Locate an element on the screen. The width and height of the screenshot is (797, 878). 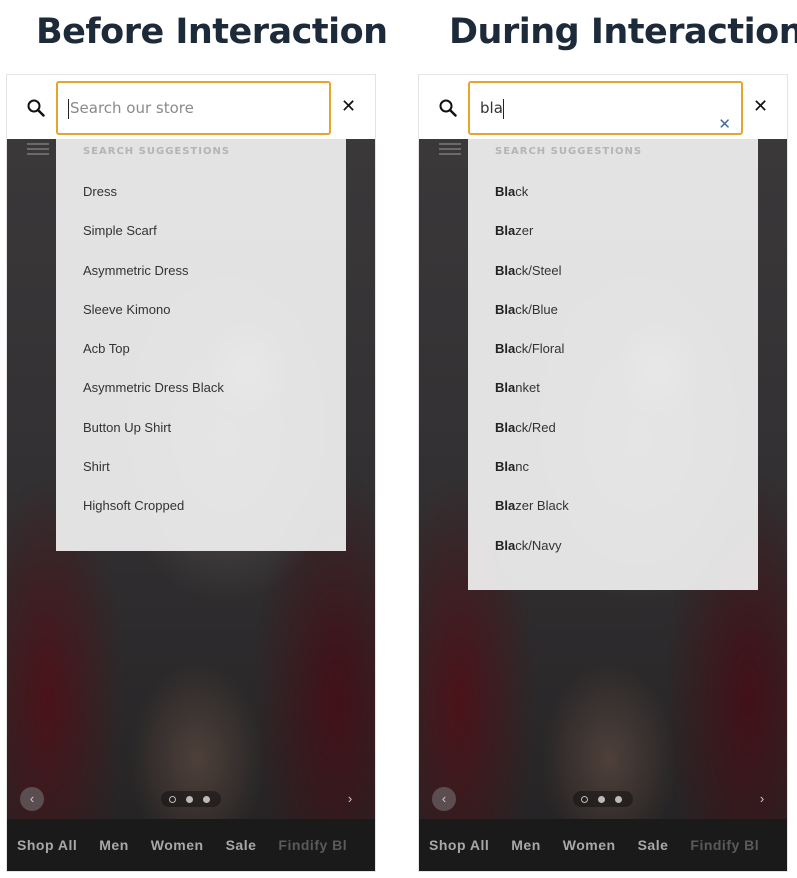
suggestion-item: Black is located at coordinates (613, 204).